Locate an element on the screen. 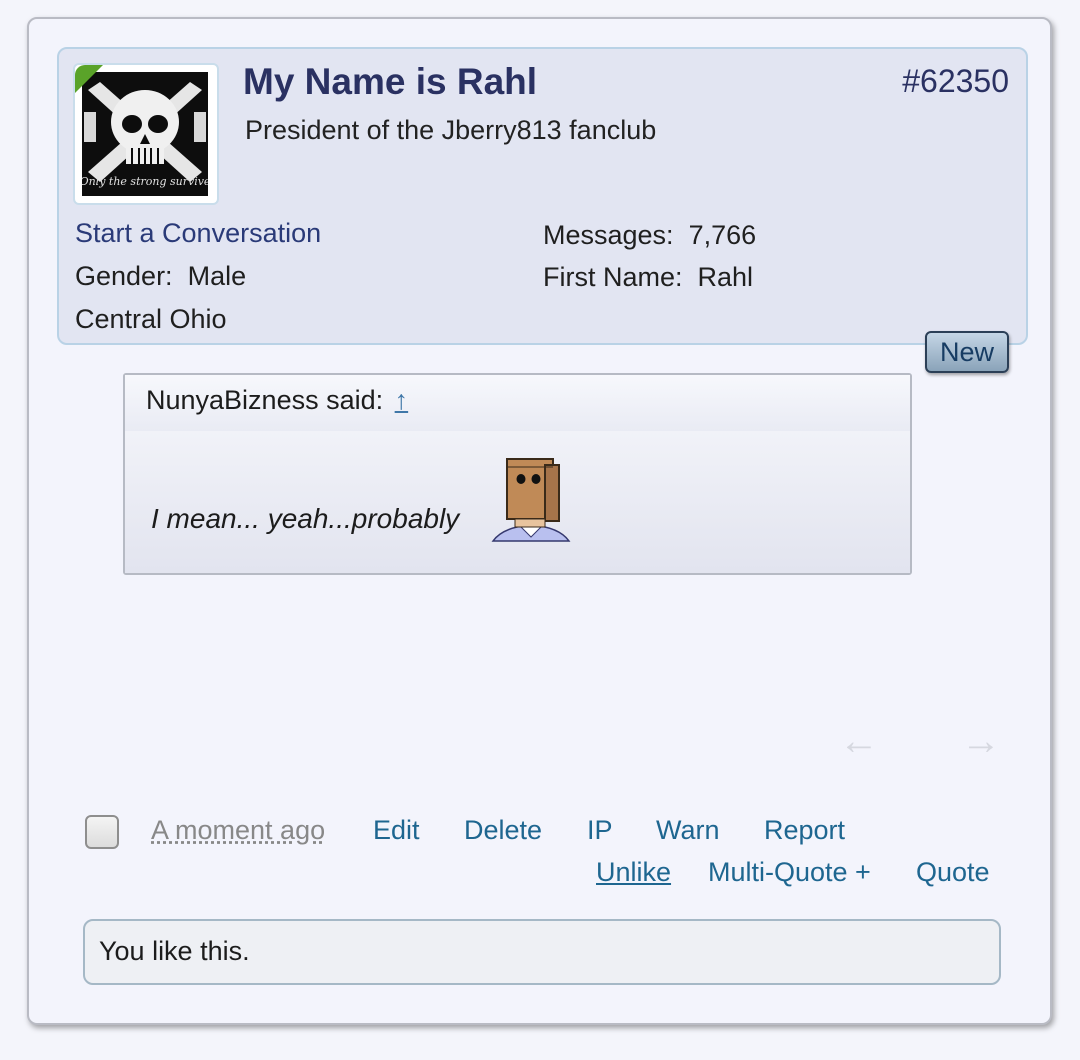 This screenshot has height=1060, width=1080. previous-arrow-icon: ← is located at coordinates (859, 741).